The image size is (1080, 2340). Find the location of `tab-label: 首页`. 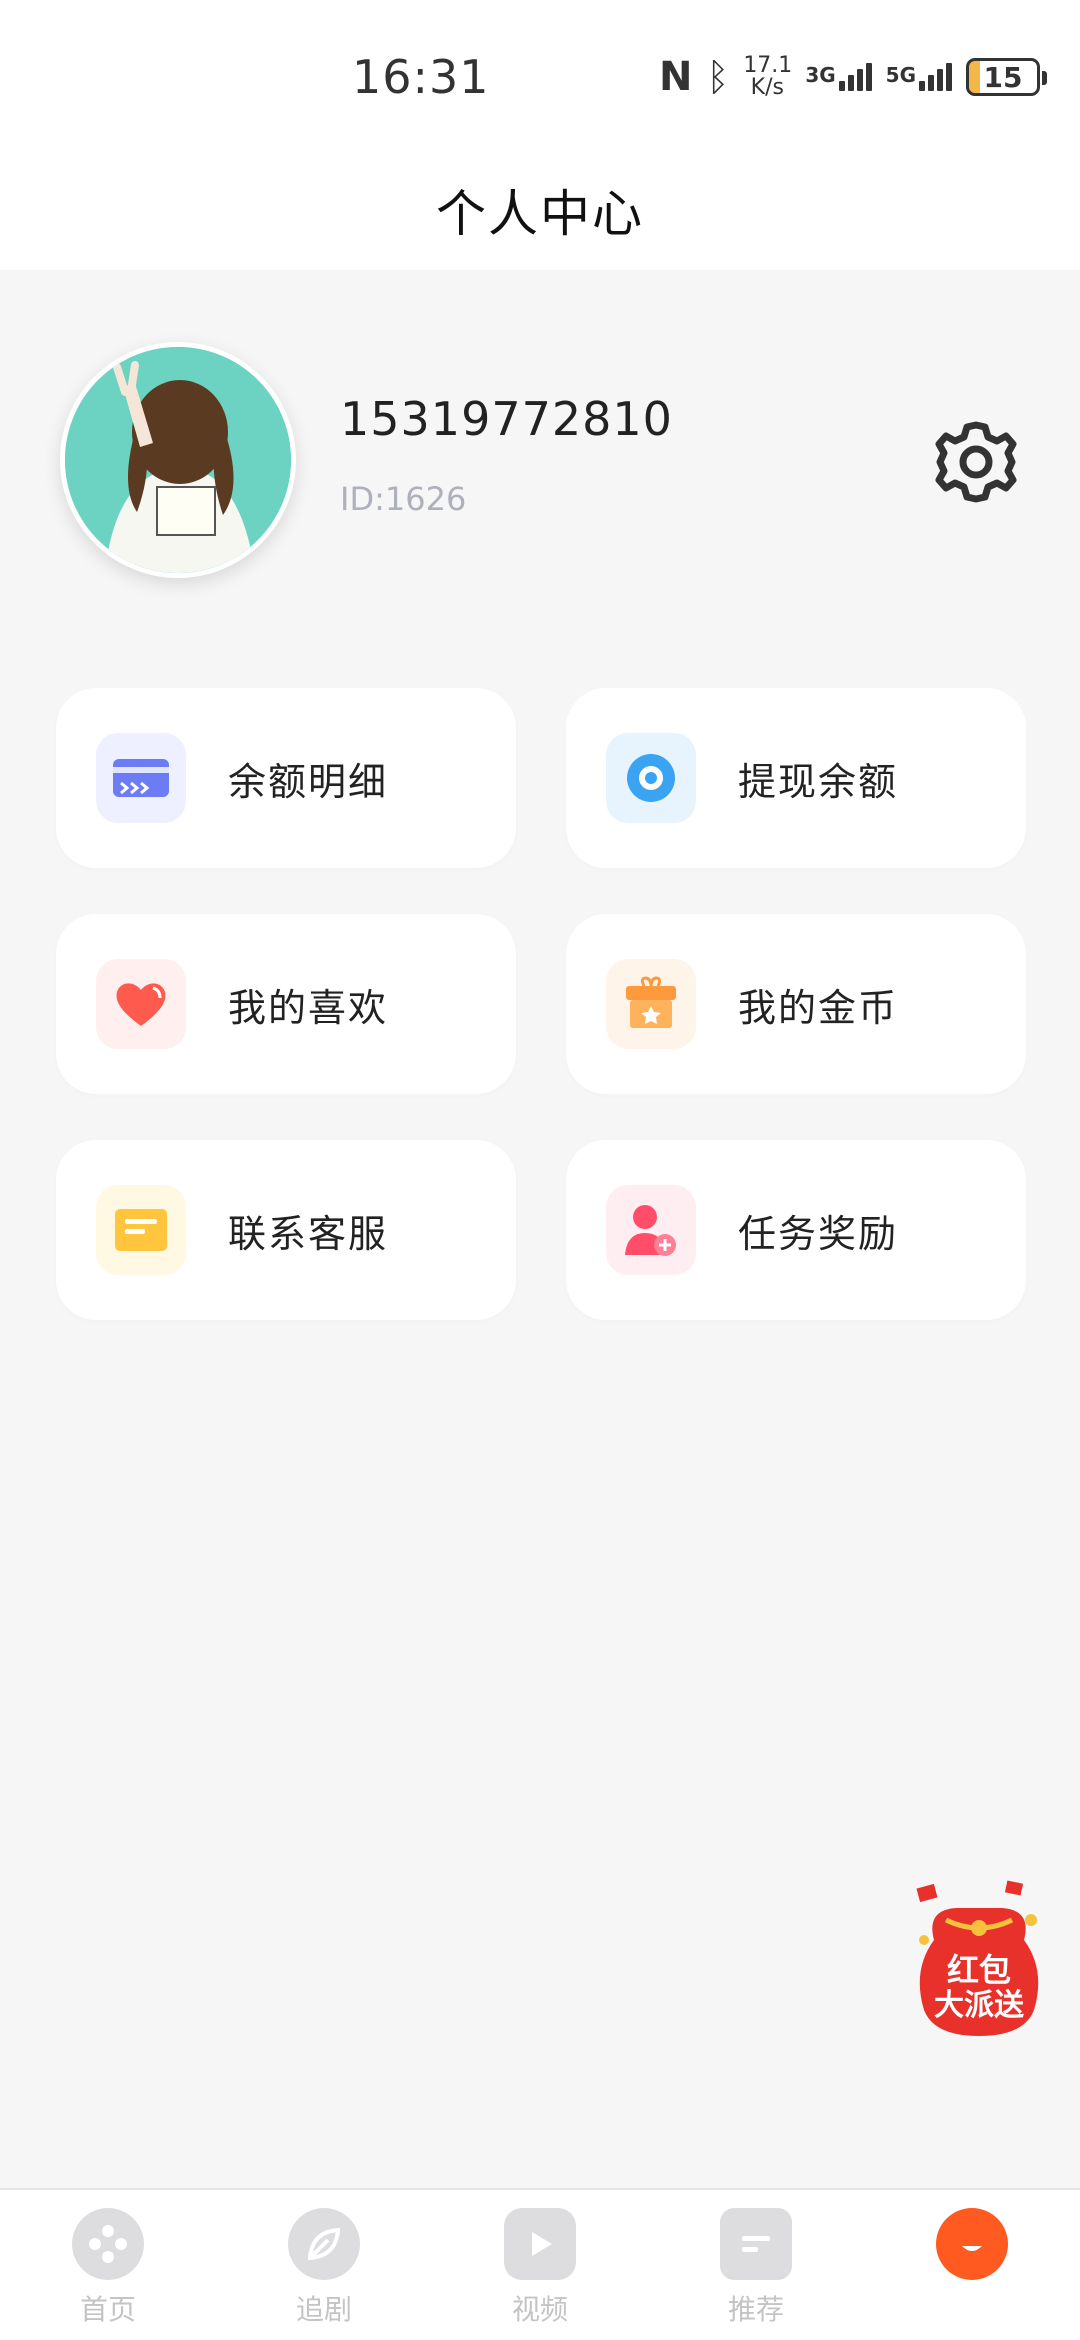

tab-label: 首页 is located at coordinates (107, 2309).